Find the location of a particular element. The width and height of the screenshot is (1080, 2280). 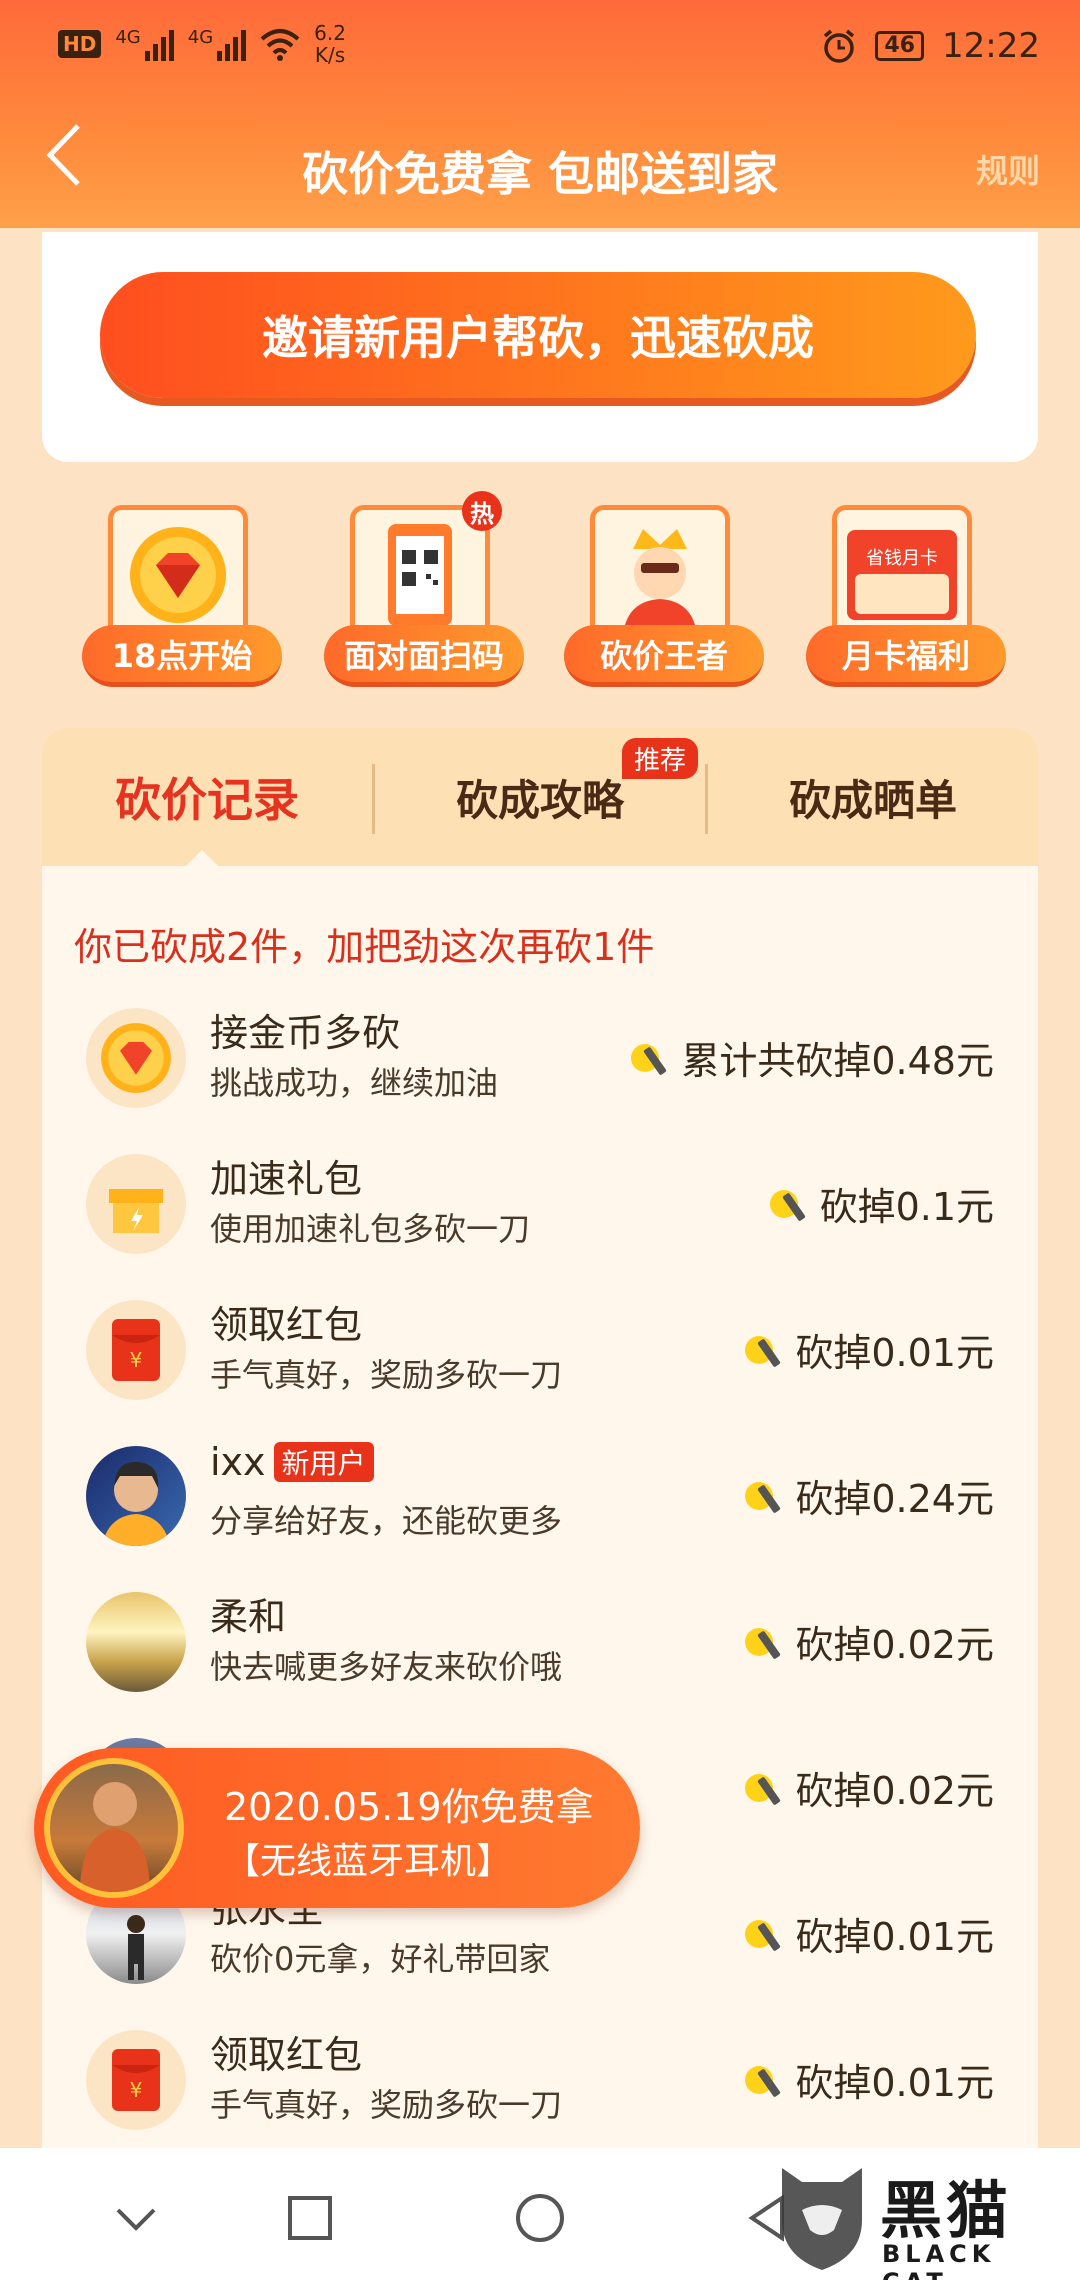

invite-button: 邀请新用户帮砍，迅速砍成 is located at coordinates (538, 335).